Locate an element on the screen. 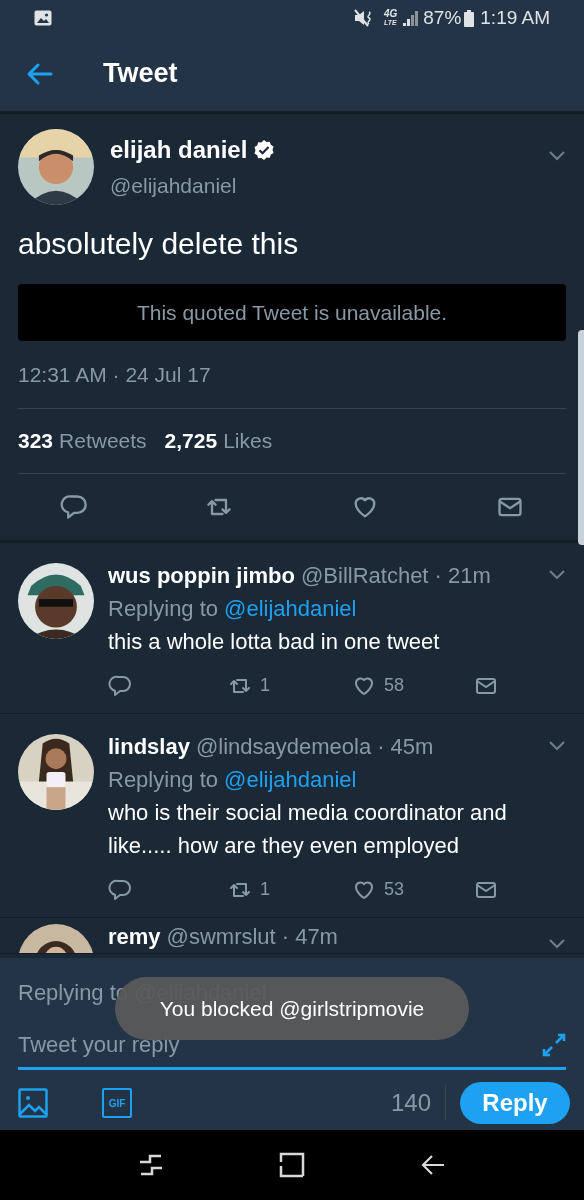  reply-author-name: remy is located at coordinates (134, 937).